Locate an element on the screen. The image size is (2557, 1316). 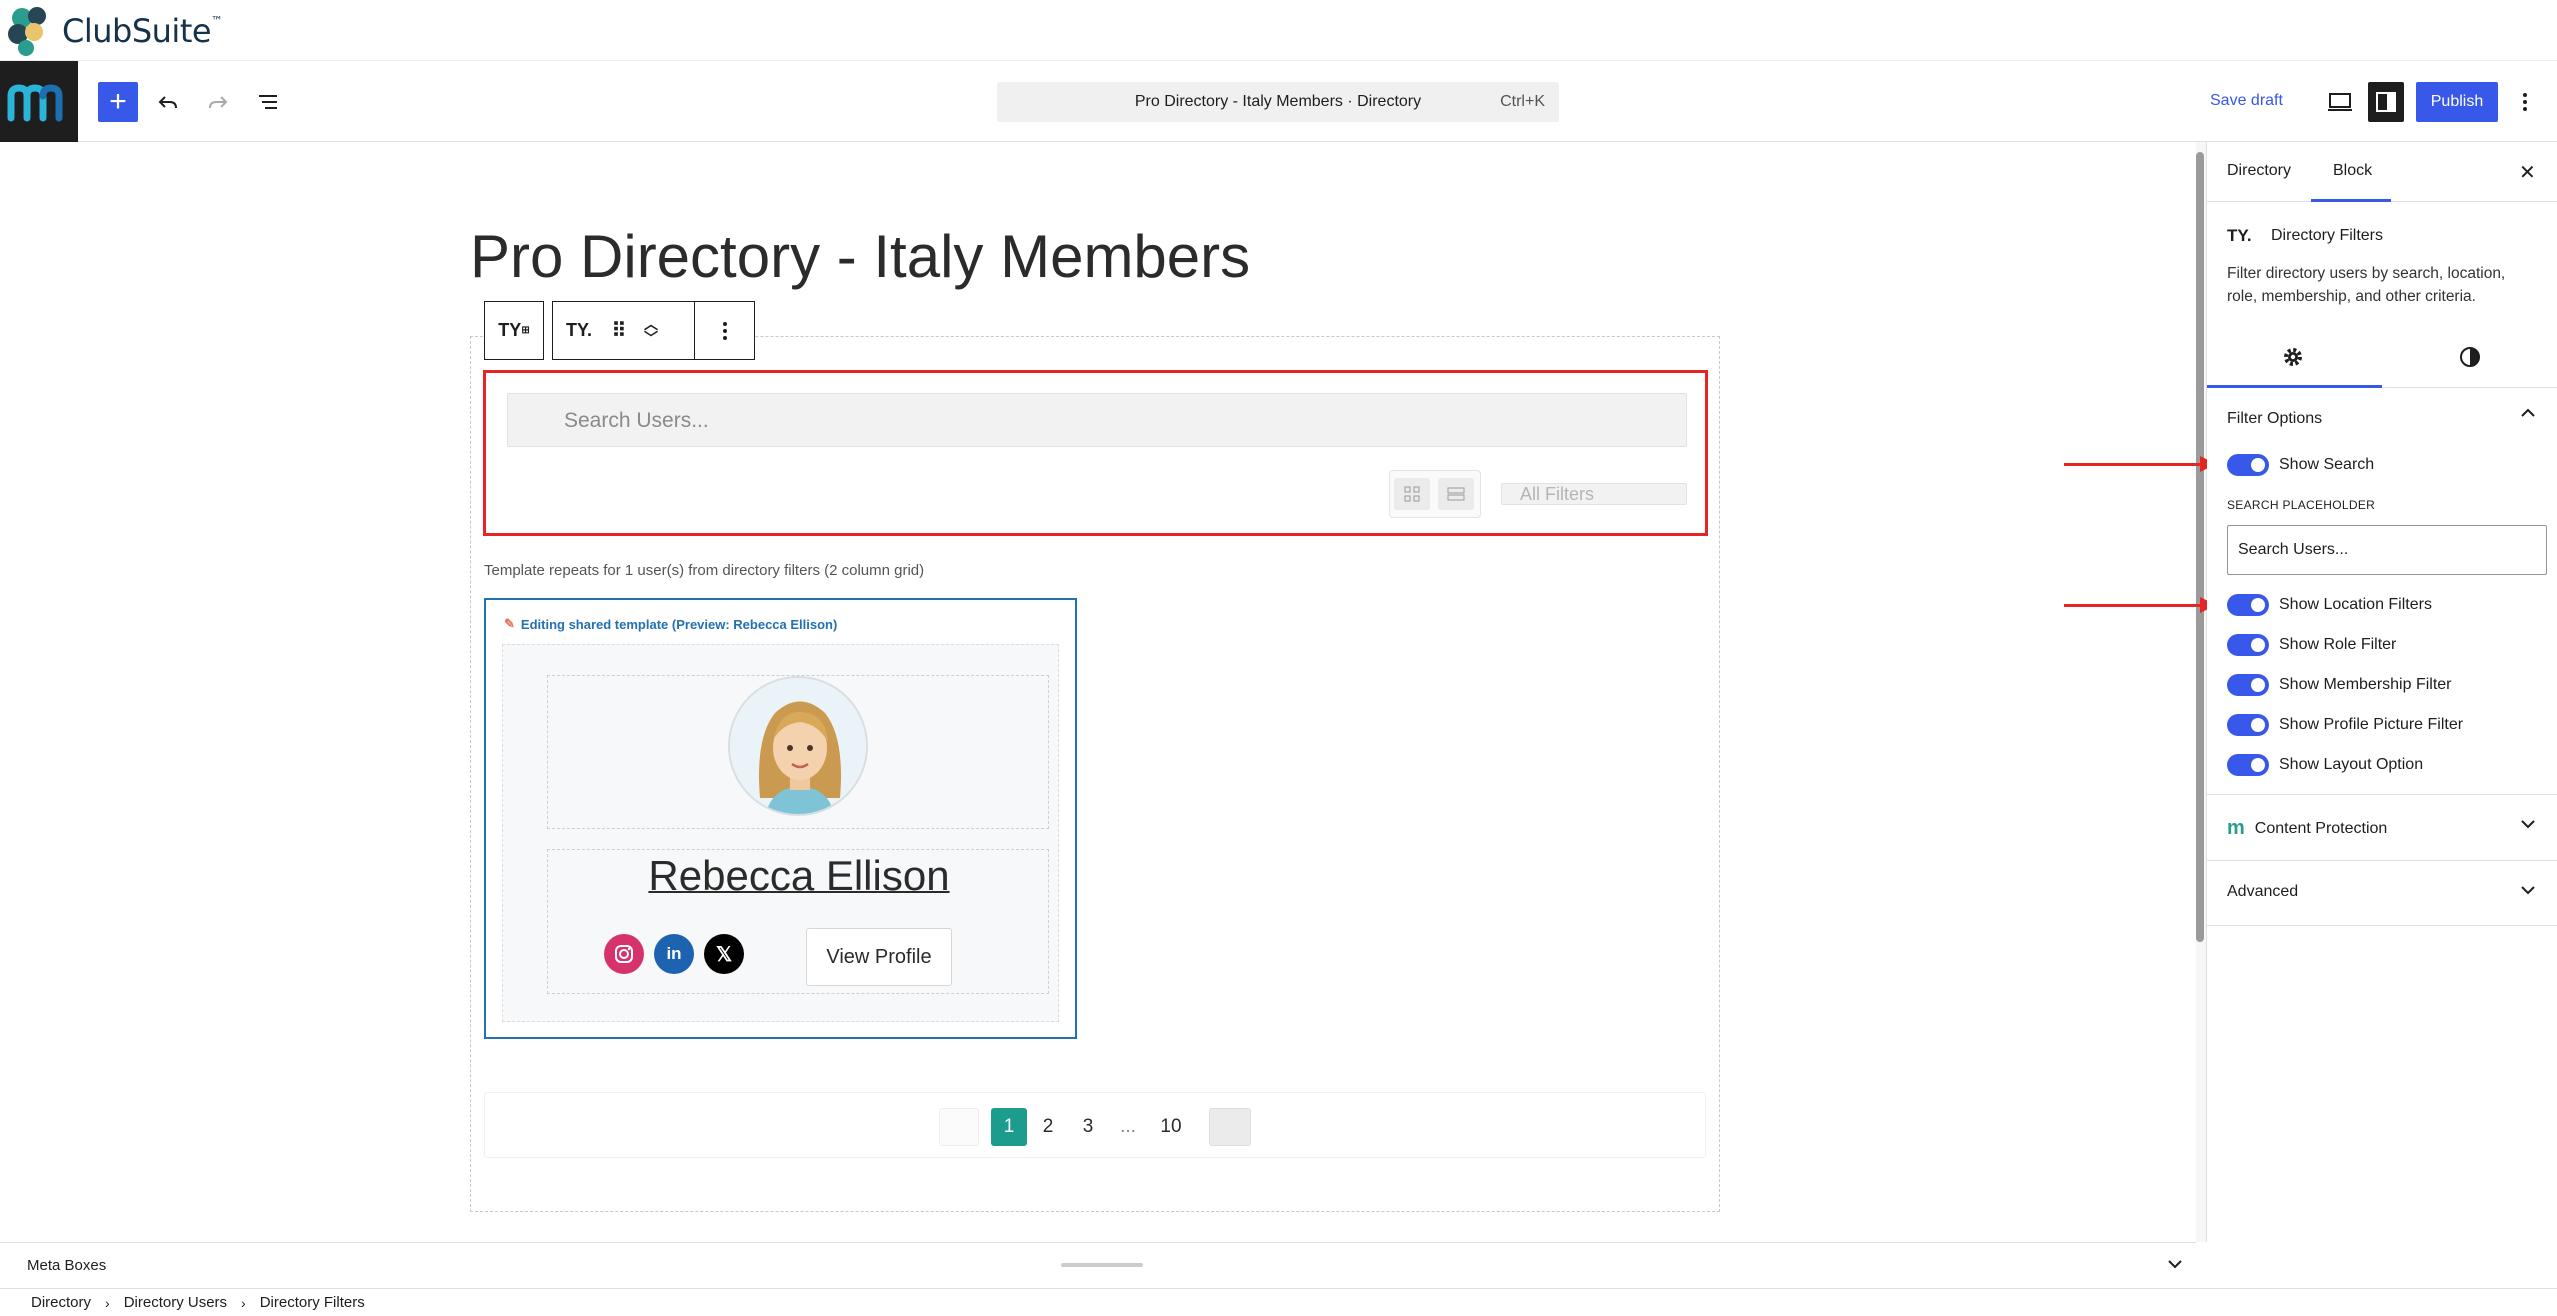
toggle-show-layout-option: Show Layout Option is located at coordinates (2325, 765).